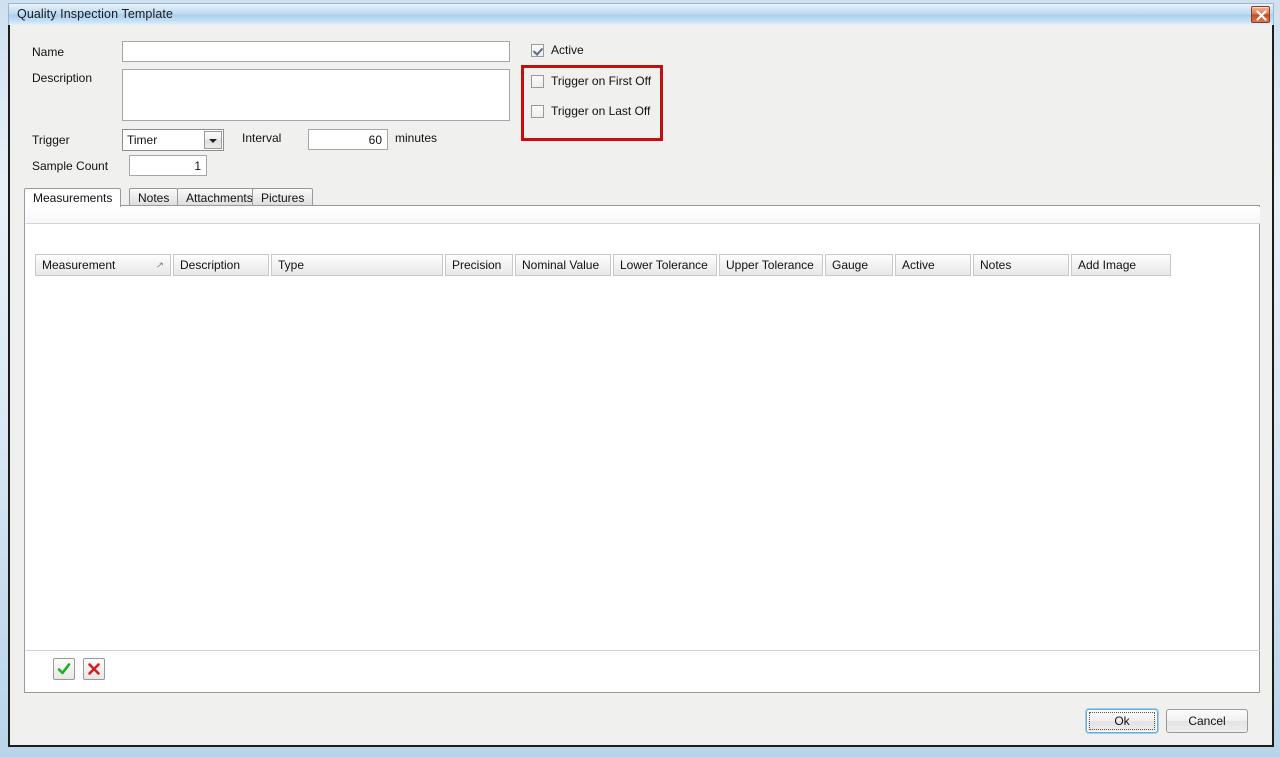  What do you see at coordinates (70, 166) in the screenshot?
I see `sample-count-label: Sample Count` at bounding box center [70, 166].